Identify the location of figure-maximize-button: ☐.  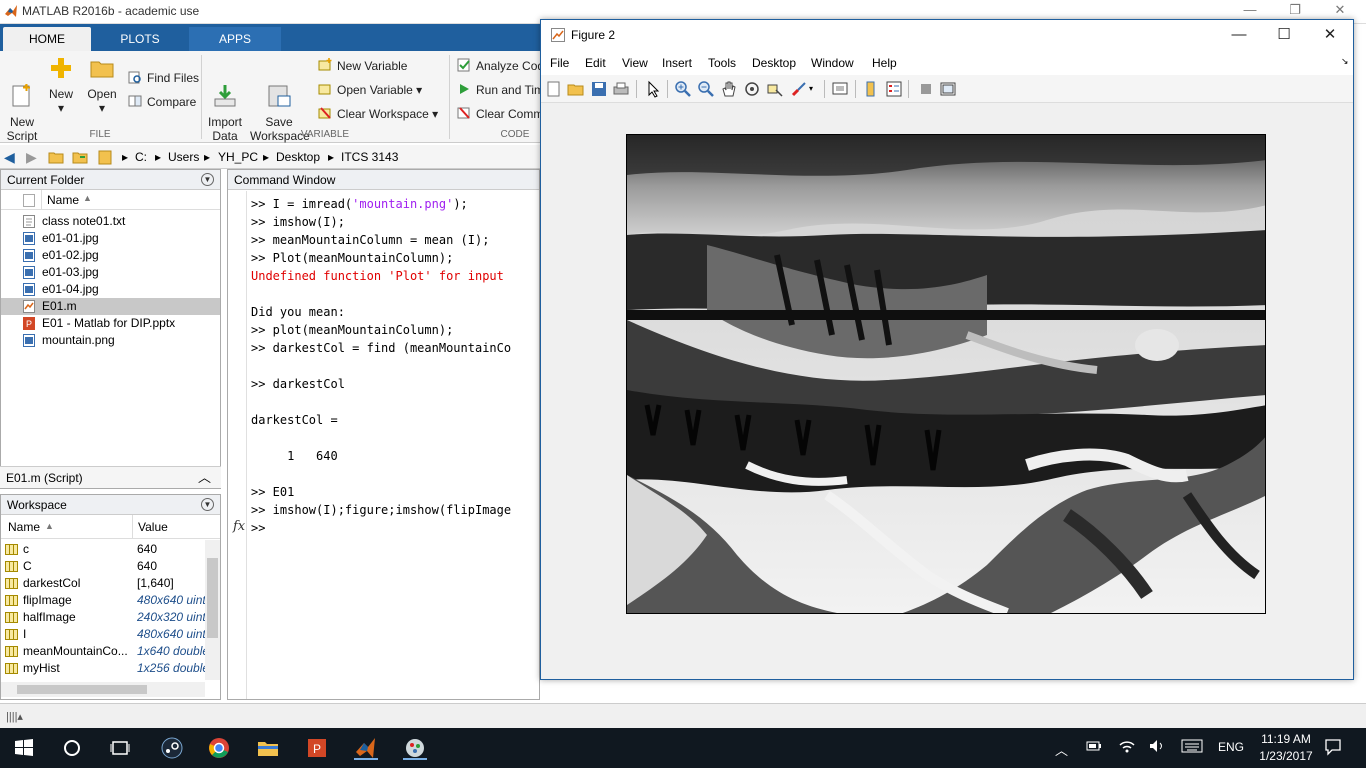
(1284, 35).